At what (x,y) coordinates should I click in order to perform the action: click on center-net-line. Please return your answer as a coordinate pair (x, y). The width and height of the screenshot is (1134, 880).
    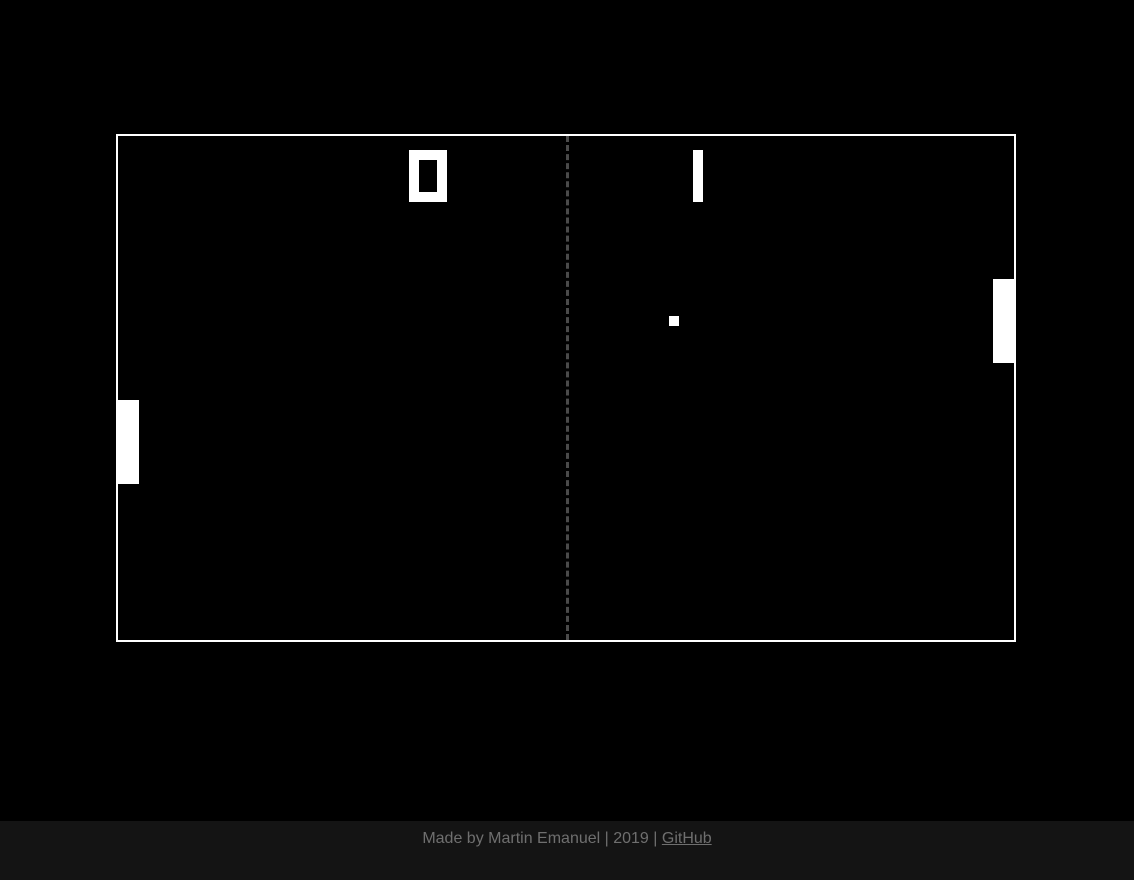
    Looking at the image, I should click on (567, 388).